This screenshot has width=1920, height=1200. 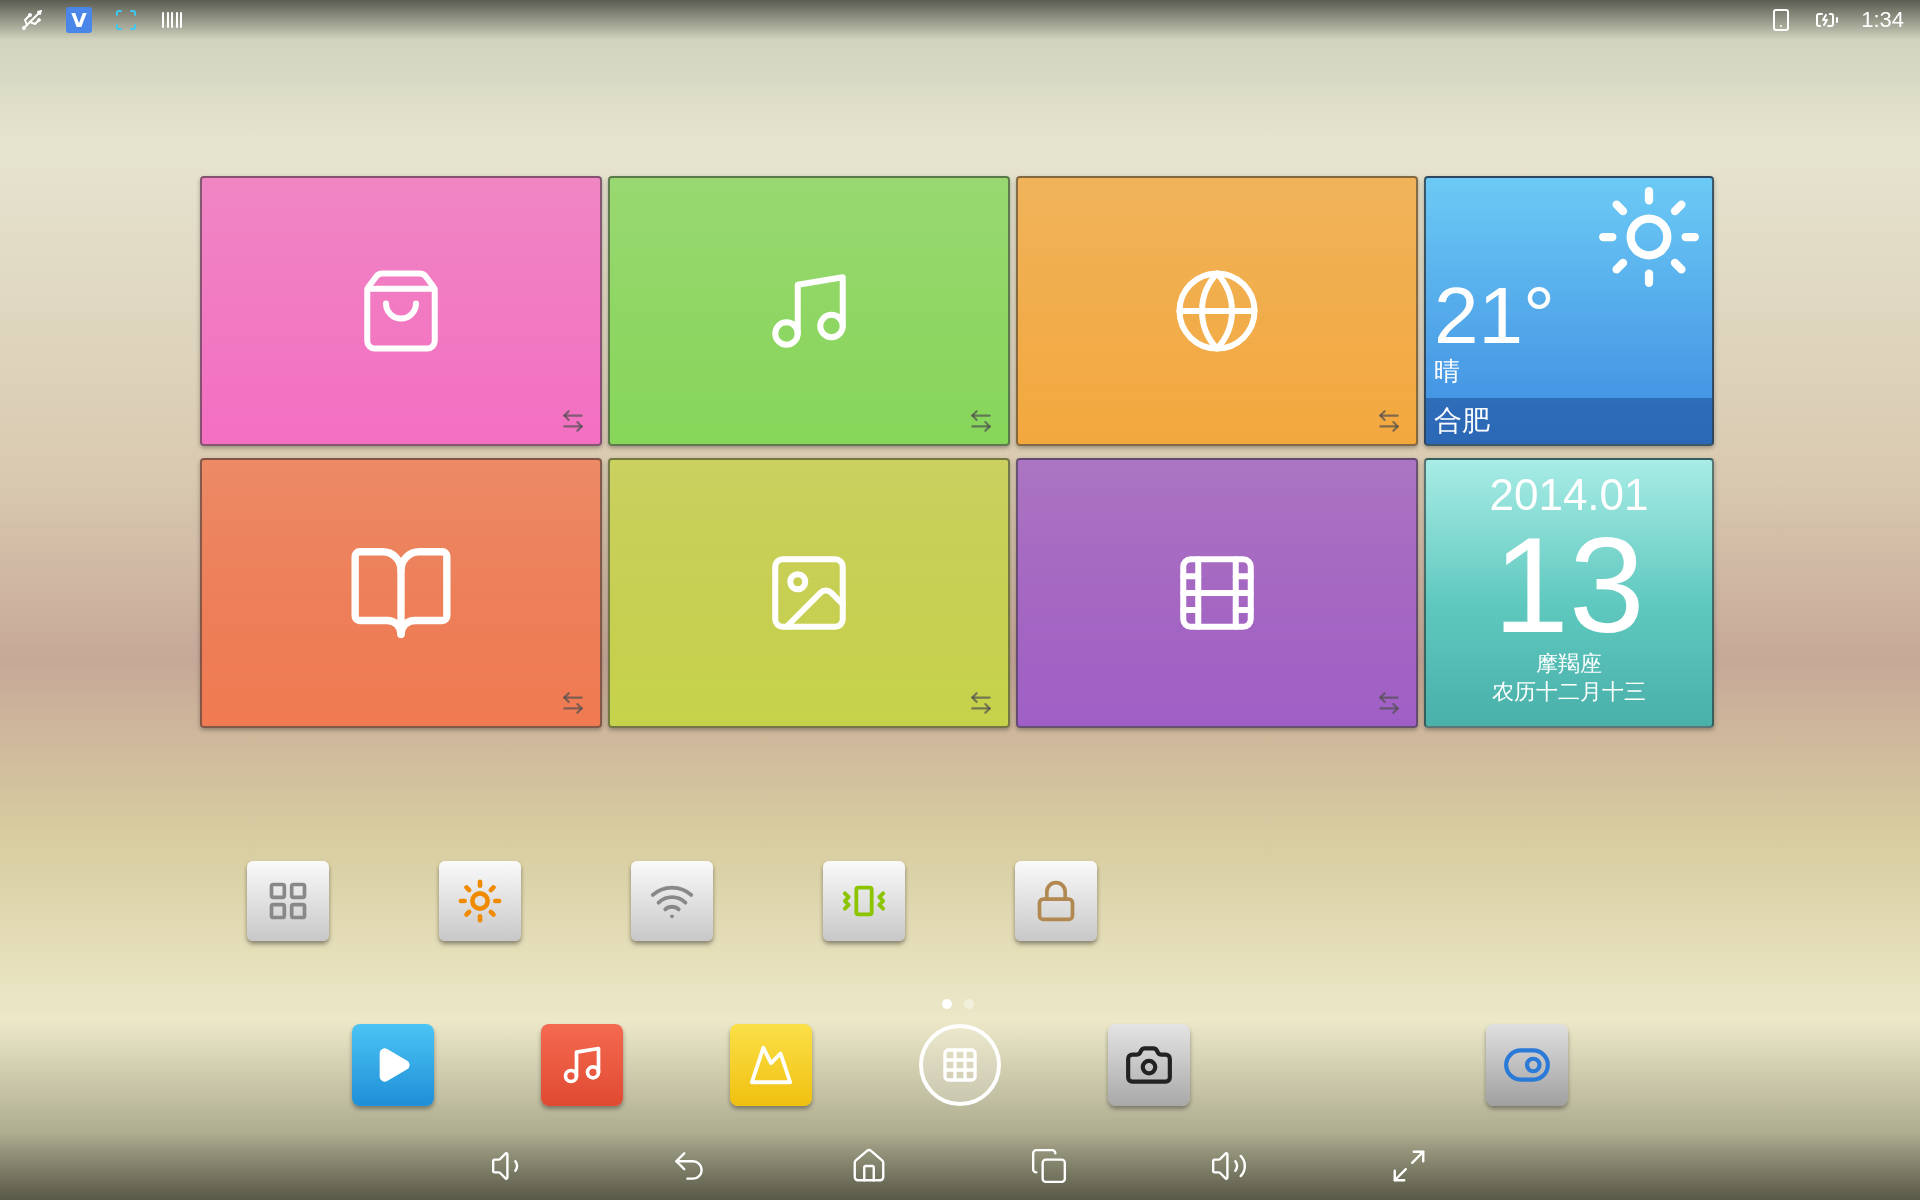 I want to click on camera-app-button, so click(x=1149, y=1065).